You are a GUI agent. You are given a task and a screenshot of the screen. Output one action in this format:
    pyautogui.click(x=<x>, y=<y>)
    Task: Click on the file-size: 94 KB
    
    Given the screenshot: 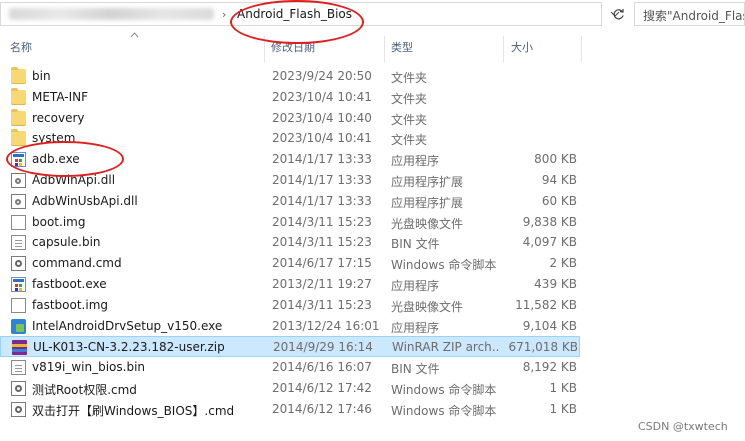 What is the action you would take?
    pyautogui.click(x=559, y=180)
    